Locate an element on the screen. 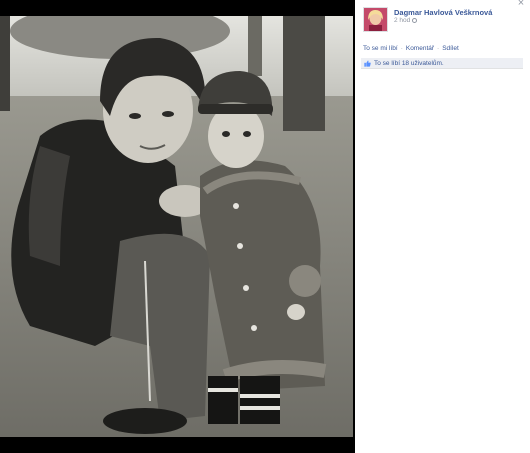 This screenshot has width=530, height=453. share-link: Sdílet is located at coordinates (450, 48).